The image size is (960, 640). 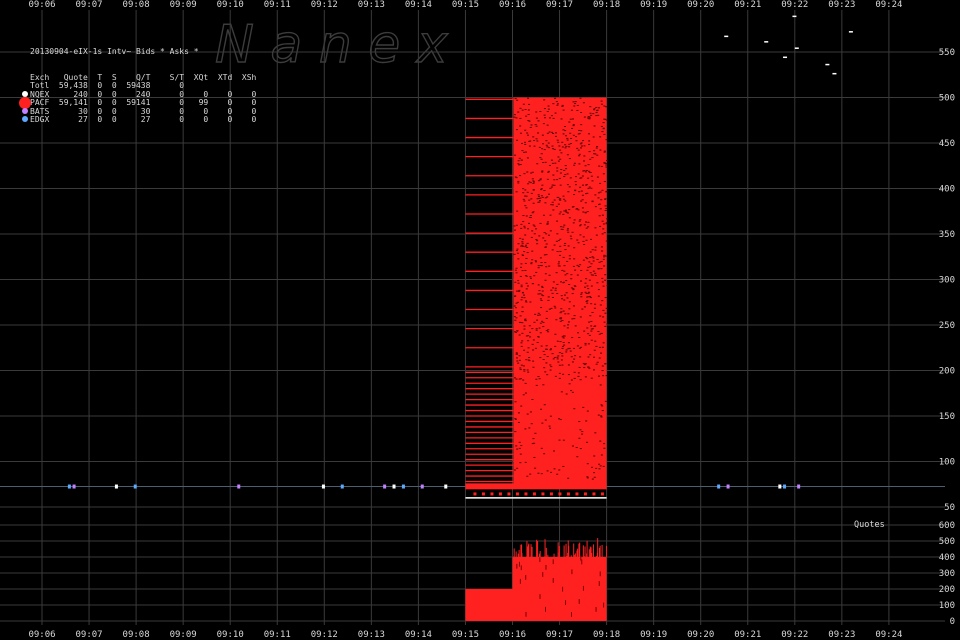 What do you see at coordinates (560, 292) in the screenshot?
I see `pacf-dense-quote-block` at bounding box center [560, 292].